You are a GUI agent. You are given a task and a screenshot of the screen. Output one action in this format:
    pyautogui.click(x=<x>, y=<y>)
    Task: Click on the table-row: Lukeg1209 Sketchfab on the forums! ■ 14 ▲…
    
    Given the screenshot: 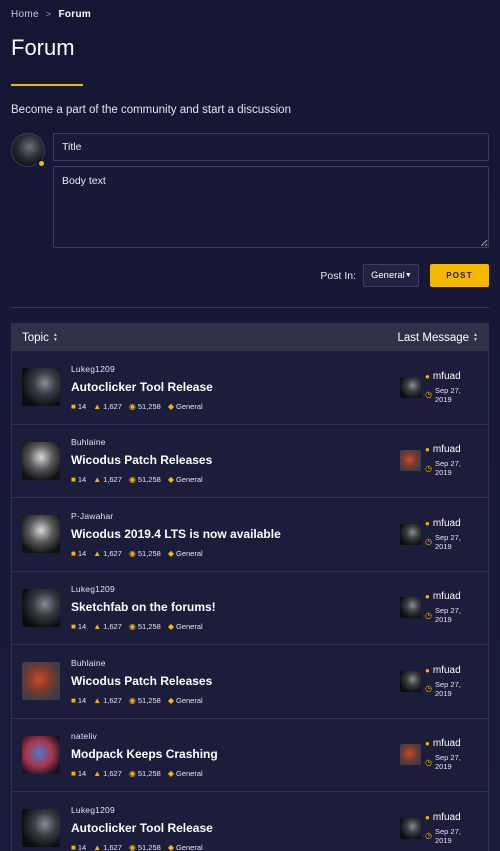 What is the action you would take?
    pyautogui.click(x=250, y=608)
    